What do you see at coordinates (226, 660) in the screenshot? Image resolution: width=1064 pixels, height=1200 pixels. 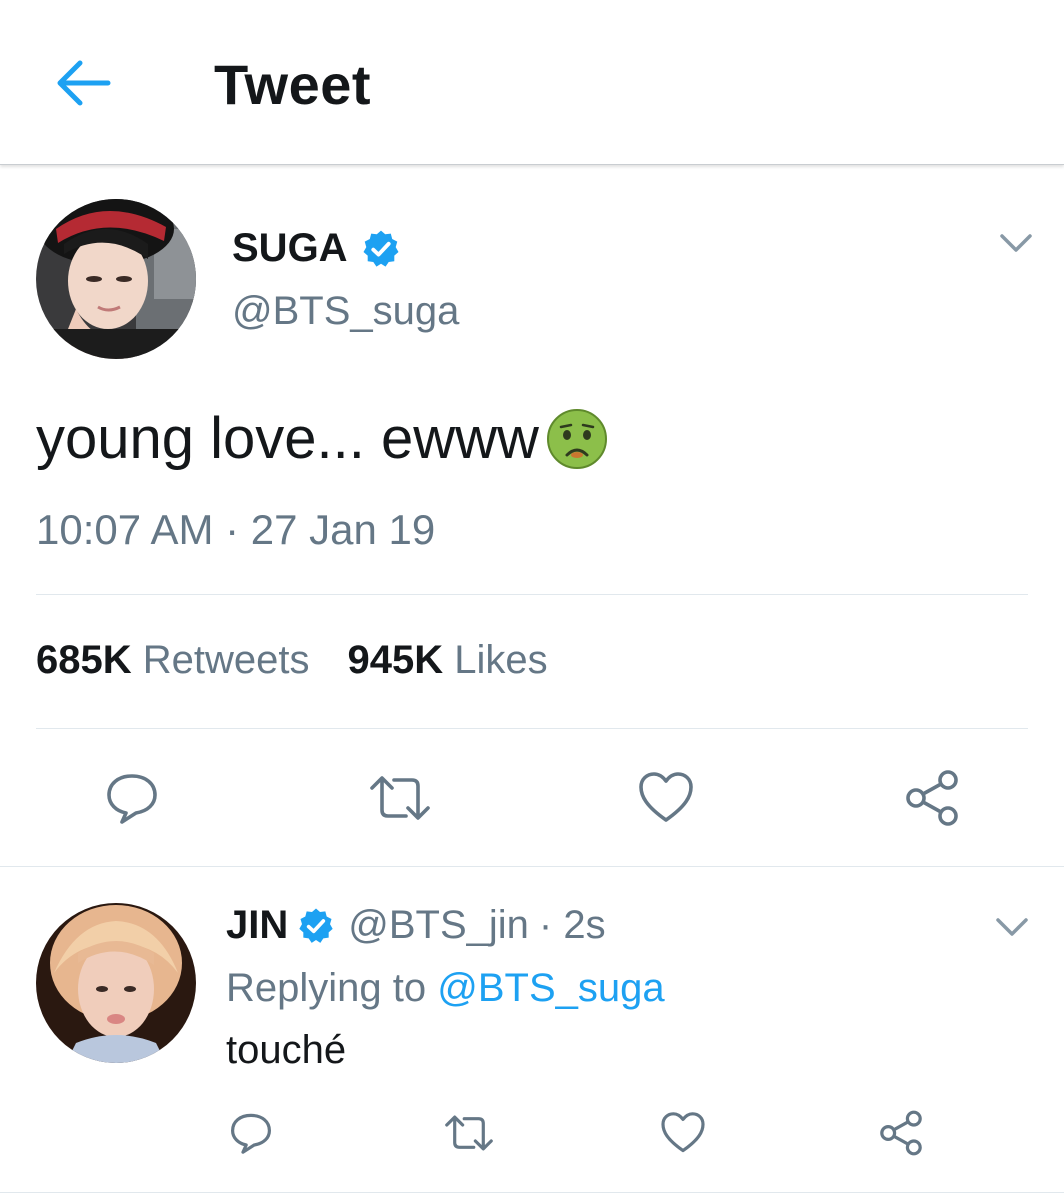 I see `retweets-label: Retweets` at bounding box center [226, 660].